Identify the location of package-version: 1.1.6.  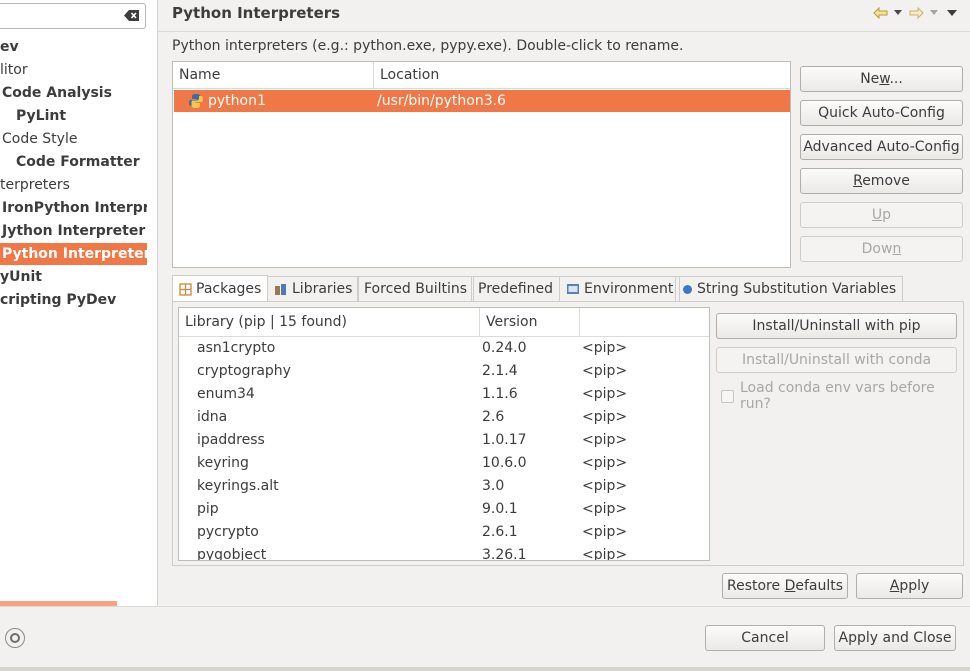
(500, 394).